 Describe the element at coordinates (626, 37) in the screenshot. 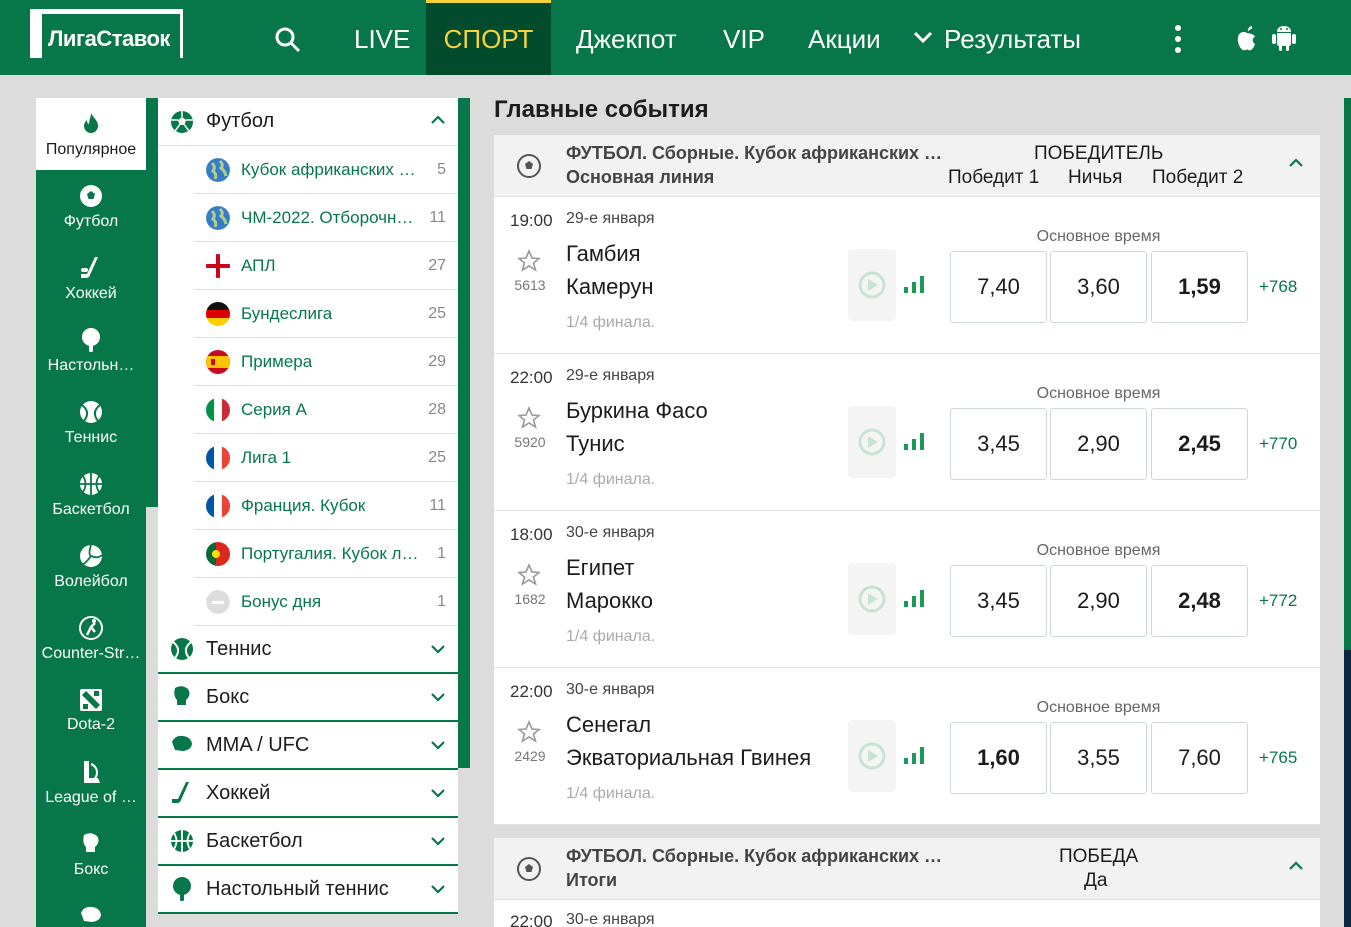

I see `nav-jackpot: Джекпот` at that location.